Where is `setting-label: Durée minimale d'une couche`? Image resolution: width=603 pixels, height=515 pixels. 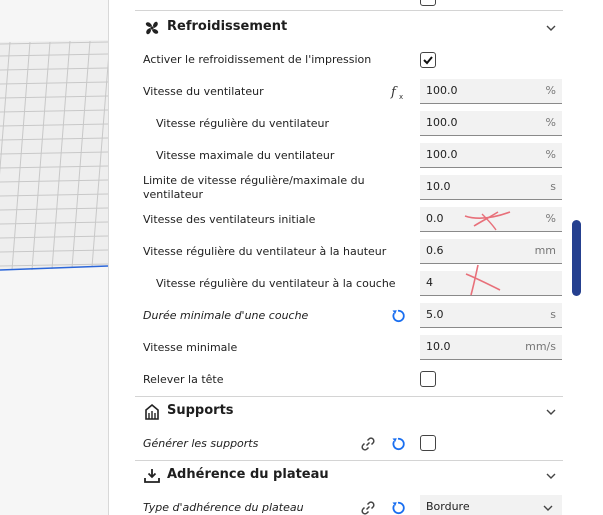 setting-label: Durée minimale d'une couche is located at coordinates (226, 315).